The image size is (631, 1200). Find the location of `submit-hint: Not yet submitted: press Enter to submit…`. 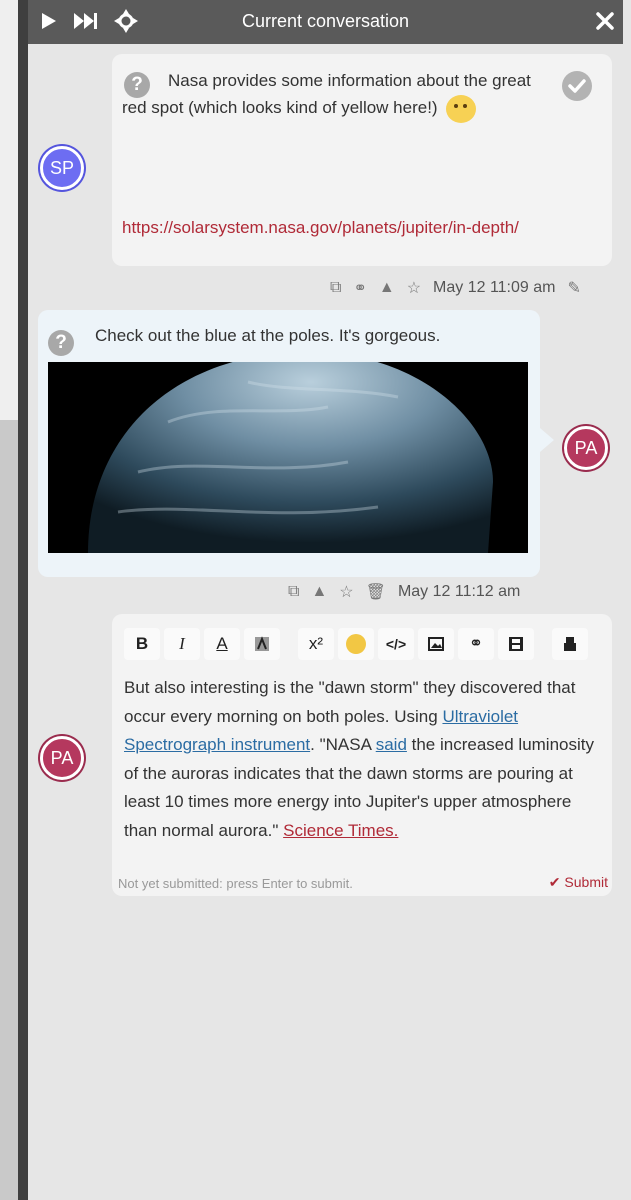

submit-hint: Not yet submitted: press Enter to submit… is located at coordinates (235, 883).